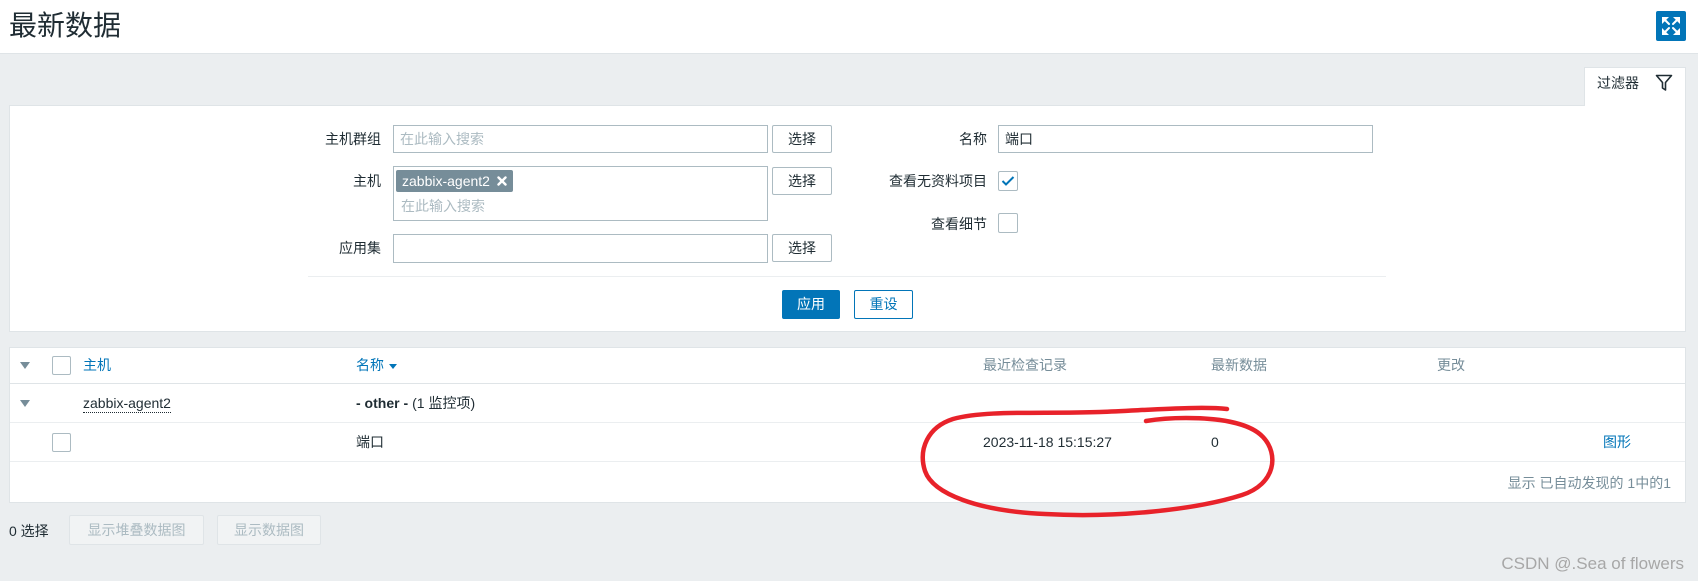 This screenshot has height=581, width=1698. What do you see at coordinates (353, 139) in the screenshot?
I see `host-groups-label: 主机群组` at bounding box center [353, 139].